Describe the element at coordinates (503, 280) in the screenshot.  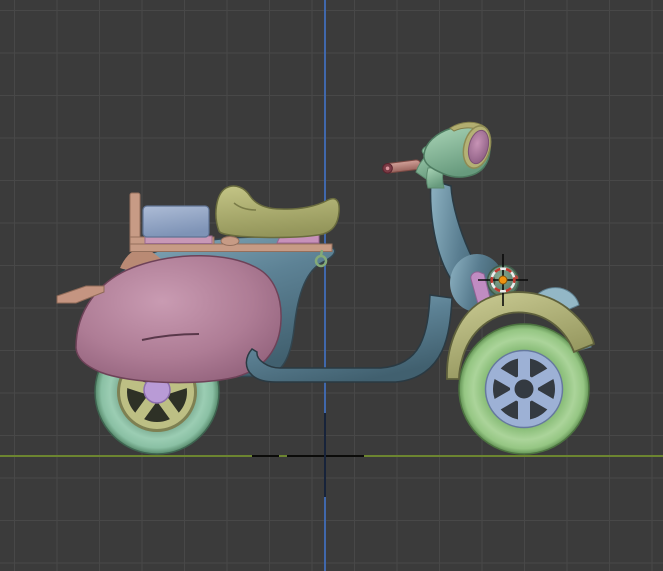
I see `object-origin-dot` at that location.